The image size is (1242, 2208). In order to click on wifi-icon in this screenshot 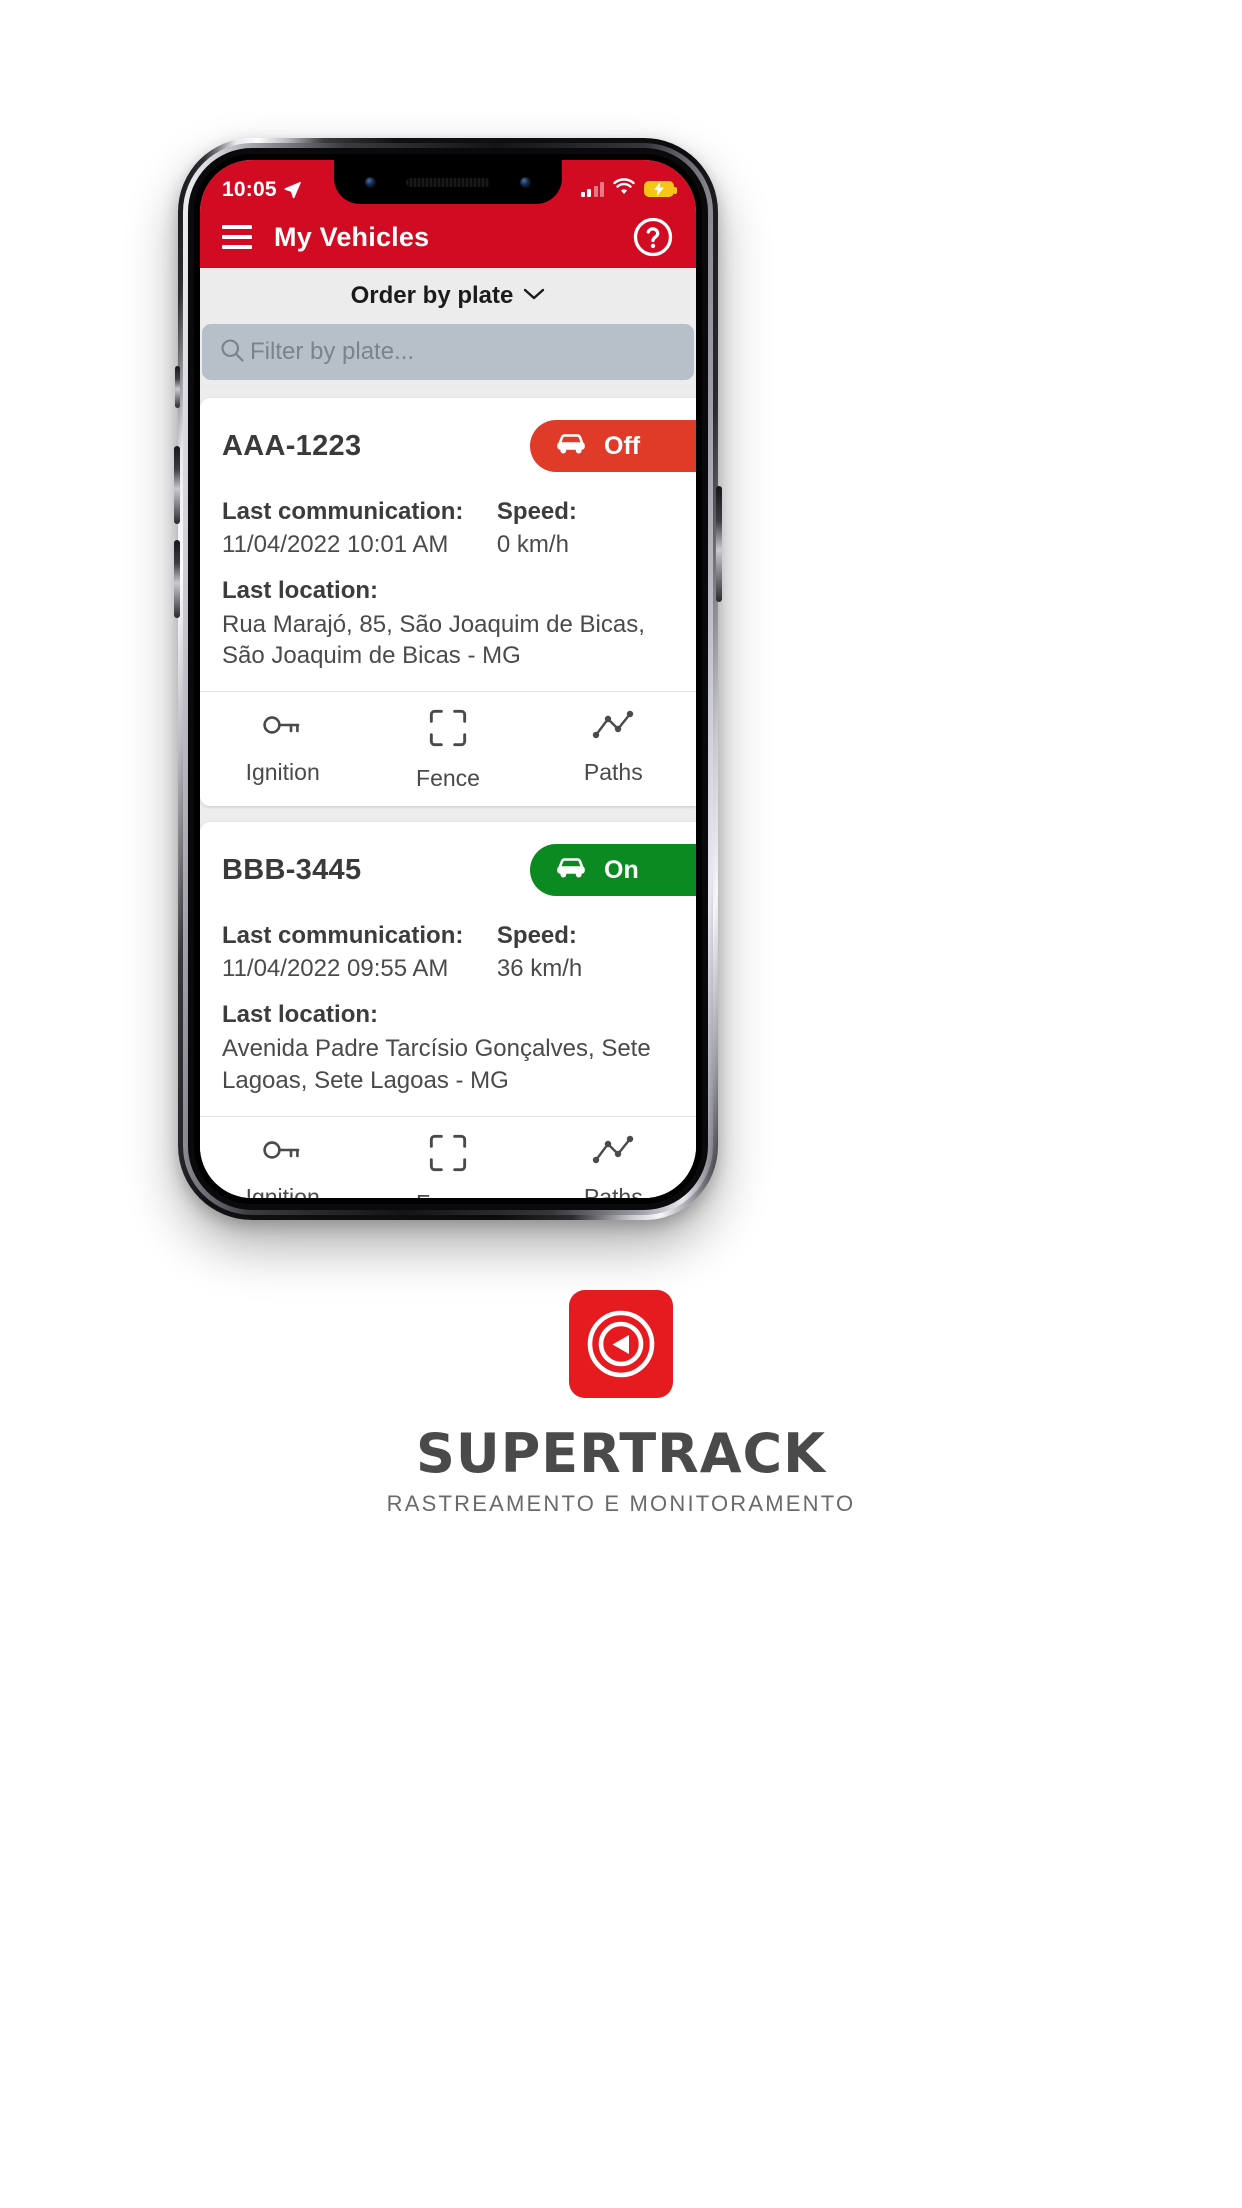, I will do `click(624, 189)`.